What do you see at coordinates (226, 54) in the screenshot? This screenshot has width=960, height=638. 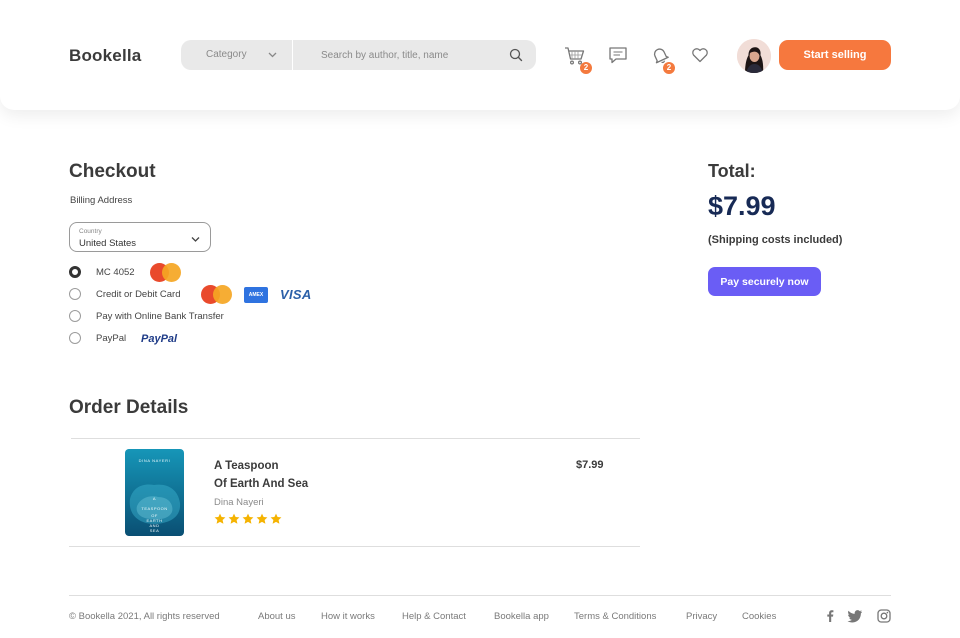 I see `category-label: Category` at bounding box center [226, 54].